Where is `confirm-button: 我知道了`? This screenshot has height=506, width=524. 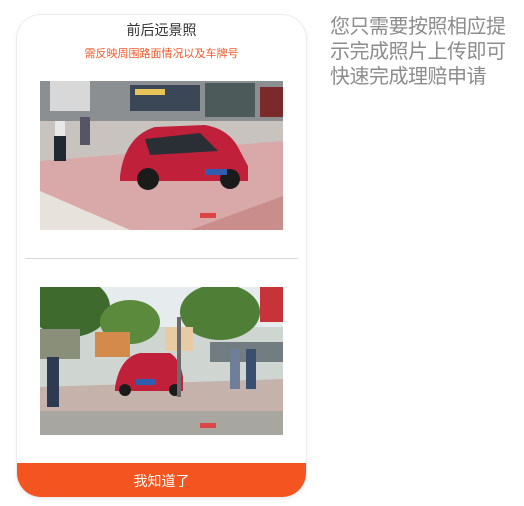 confirm-button: 我知道了 is located at coordinates (161, 480).